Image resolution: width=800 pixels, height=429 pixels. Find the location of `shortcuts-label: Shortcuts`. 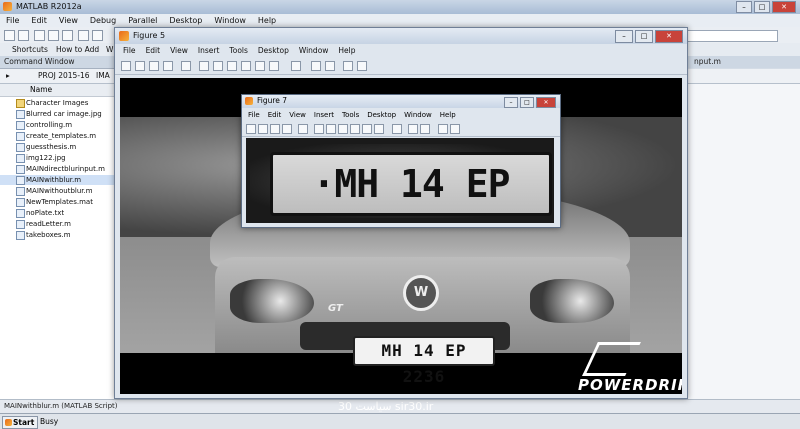

shortcuts-label: Shortcuts is located at coordinates (30, 49).